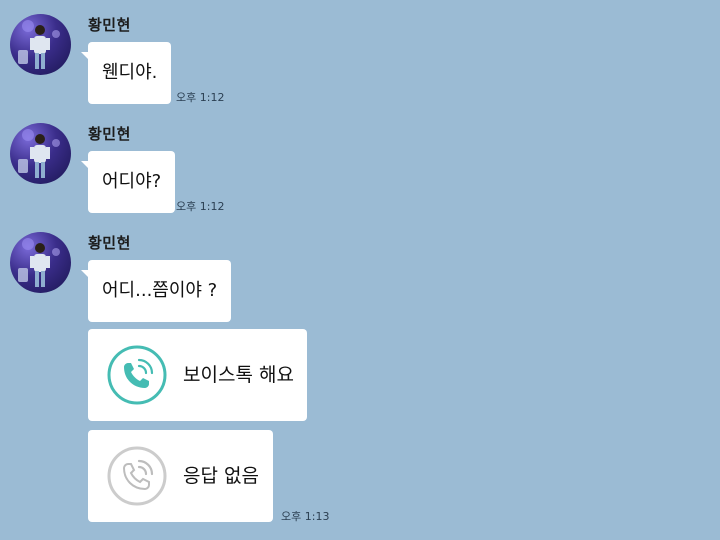 Image resolution: width=720 pixels, height=540 pixels. I want to click on phone-call-icon, so click(137, 375).